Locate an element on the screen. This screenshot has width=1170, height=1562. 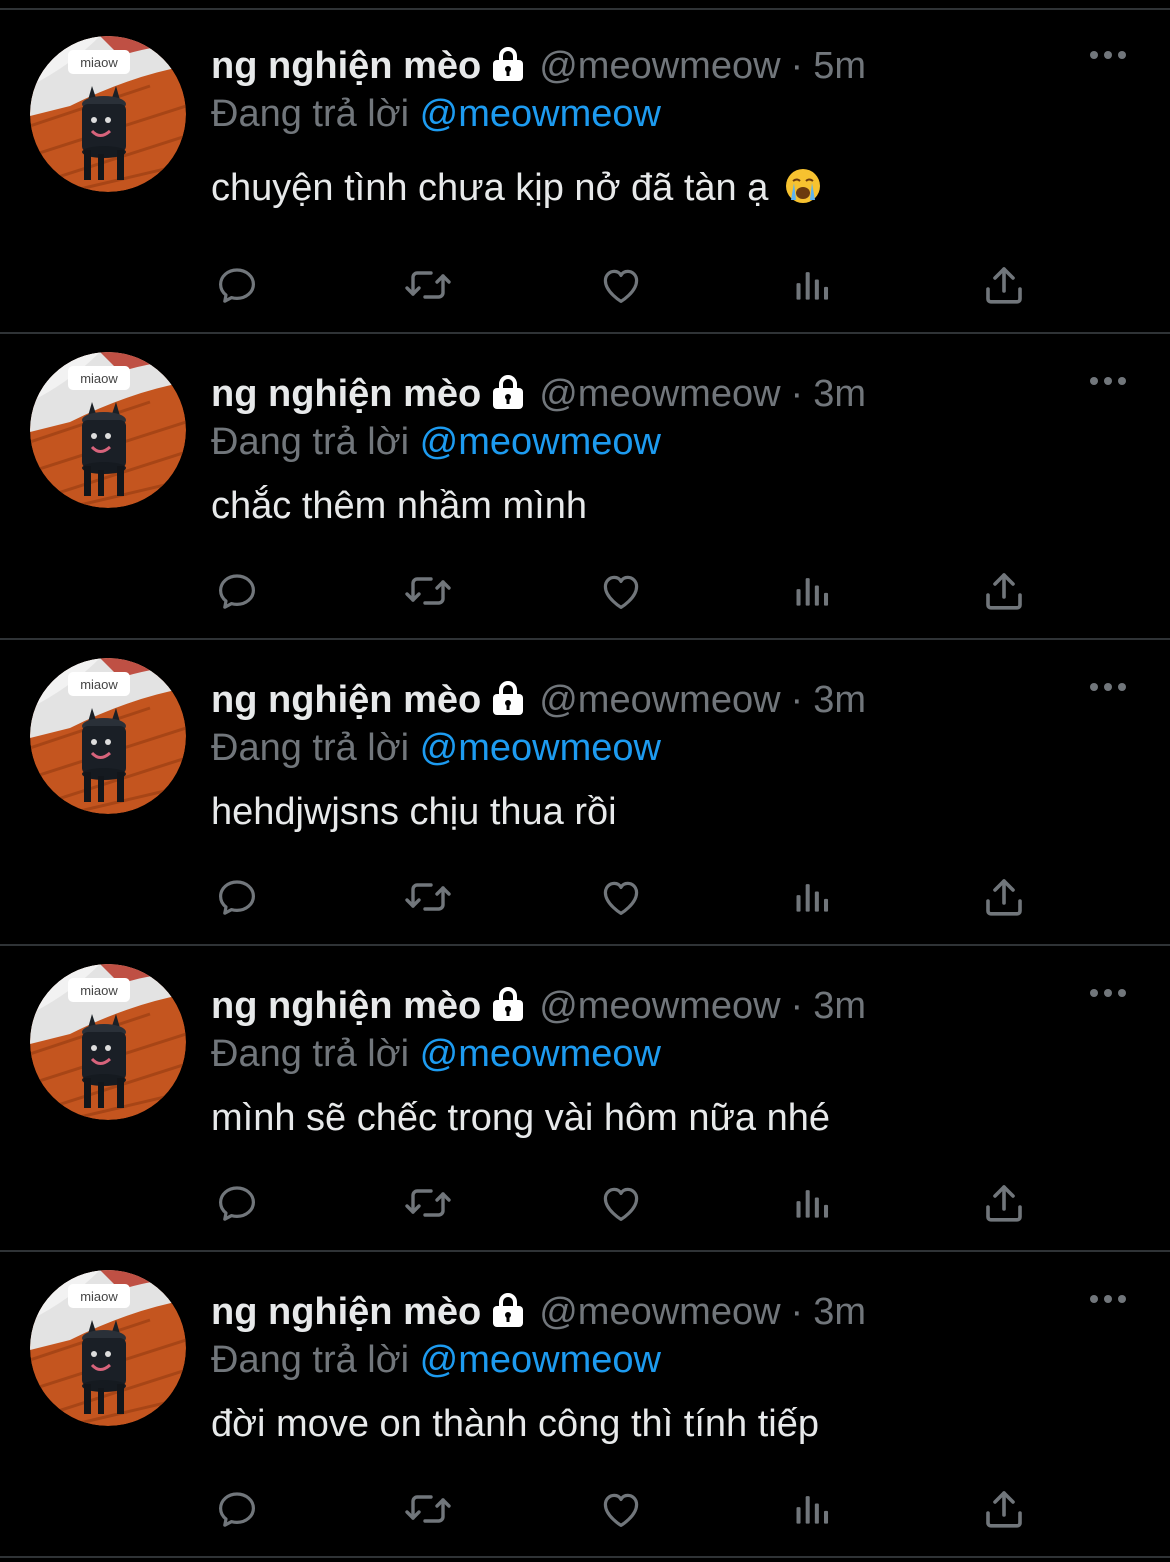
tweet-text-content: mình sẽ chếc trong vài hôm nữa nhé is located at coordinates (521, 1118).